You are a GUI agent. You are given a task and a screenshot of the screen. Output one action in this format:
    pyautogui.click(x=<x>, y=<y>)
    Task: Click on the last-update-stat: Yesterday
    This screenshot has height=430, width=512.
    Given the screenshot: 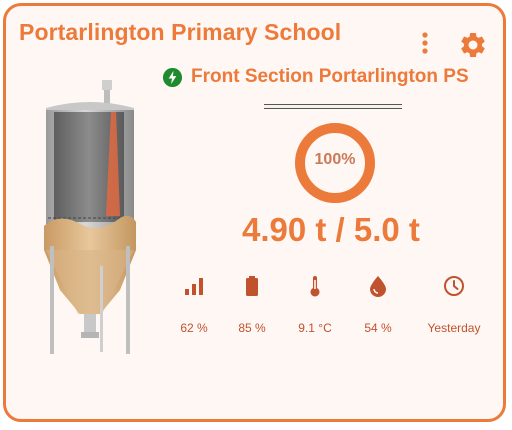 What is the action you would take?
    pyautogui.click(x=454, y=304)
    